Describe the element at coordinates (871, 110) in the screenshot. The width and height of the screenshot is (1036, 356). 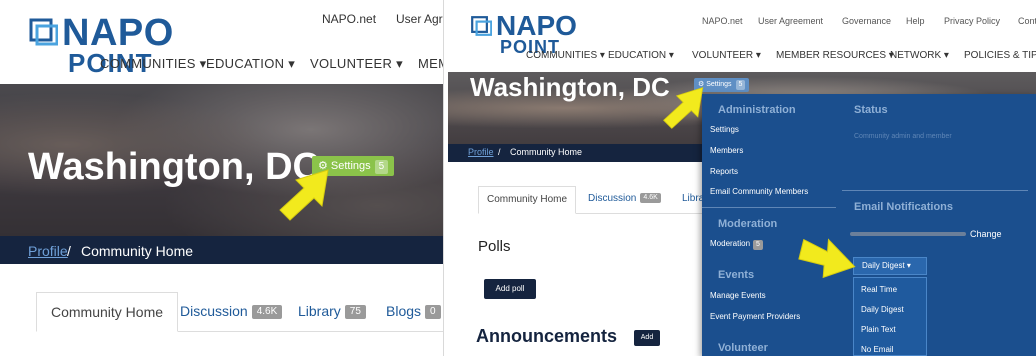
I see `status-heading: Status` at that location.